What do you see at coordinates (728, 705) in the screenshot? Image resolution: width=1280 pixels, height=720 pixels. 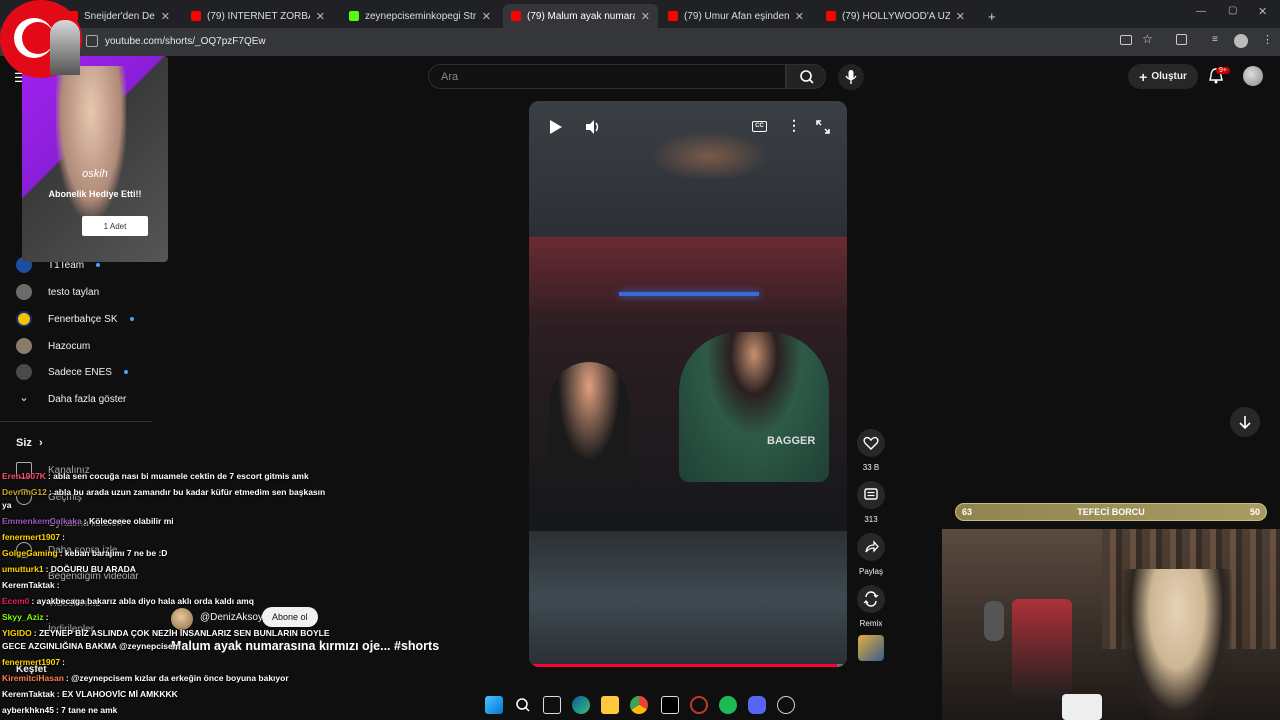 I see `spotify-icon` at bounding box center [728, 705].